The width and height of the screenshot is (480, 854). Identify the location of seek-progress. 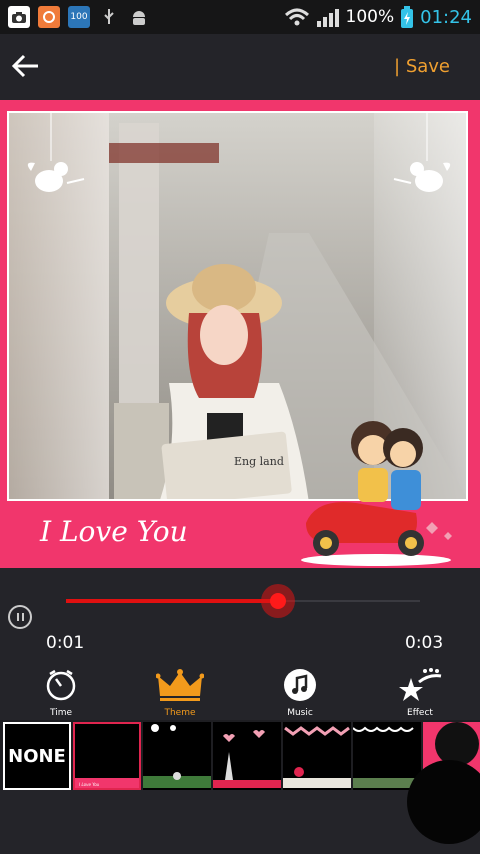
(172, 601).